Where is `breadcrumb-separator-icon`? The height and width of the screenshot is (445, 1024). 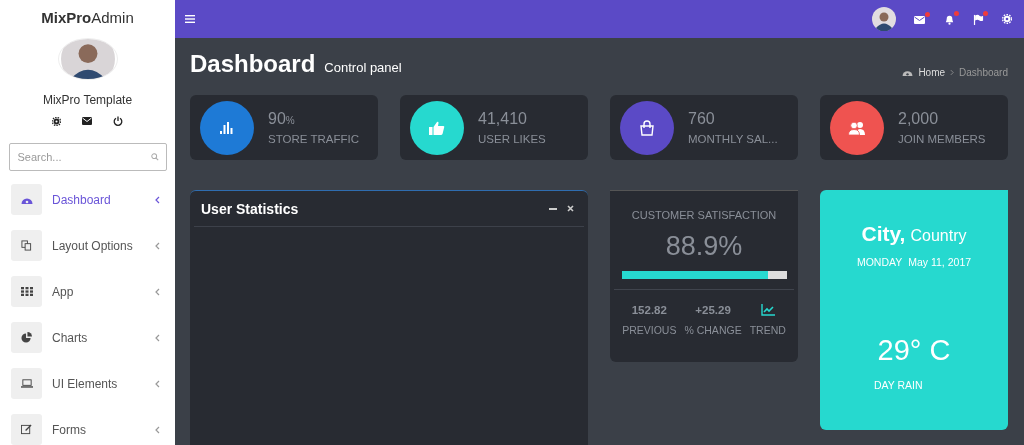
breadcrumb-separator-icon is located at coordinates (952, 72).